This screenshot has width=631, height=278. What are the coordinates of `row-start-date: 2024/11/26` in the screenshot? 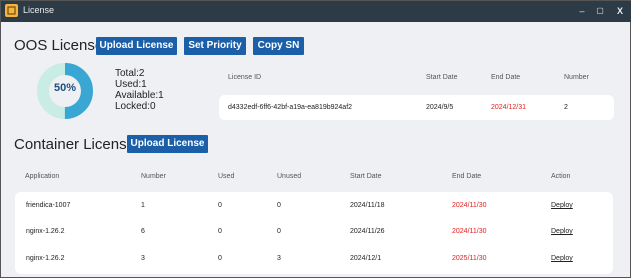 It's located at (367, 231).